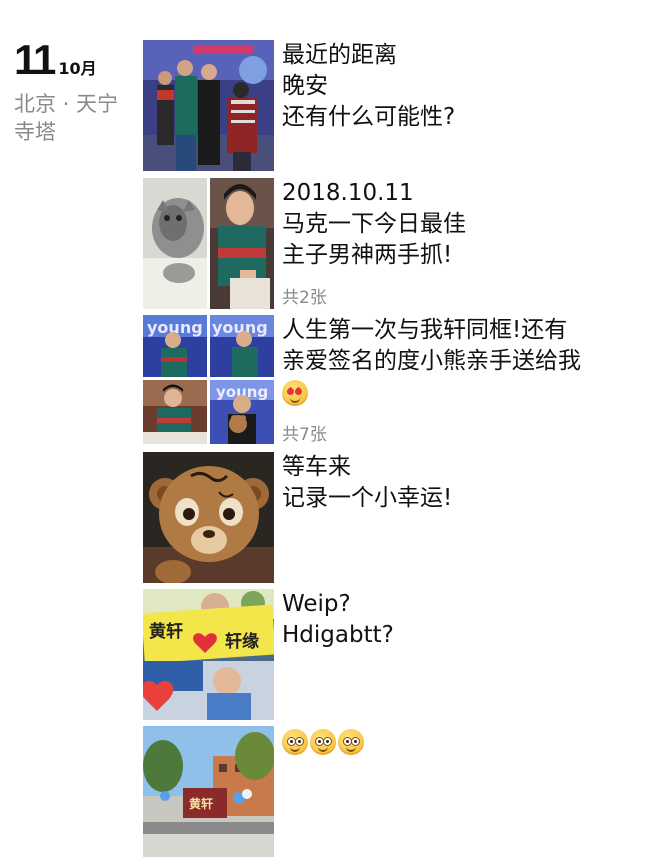 The image size is (650, 865). Describe the element at coordinates (348, 193) in the screenshot. I see `post-text-line: 2018.10.11` at that location.